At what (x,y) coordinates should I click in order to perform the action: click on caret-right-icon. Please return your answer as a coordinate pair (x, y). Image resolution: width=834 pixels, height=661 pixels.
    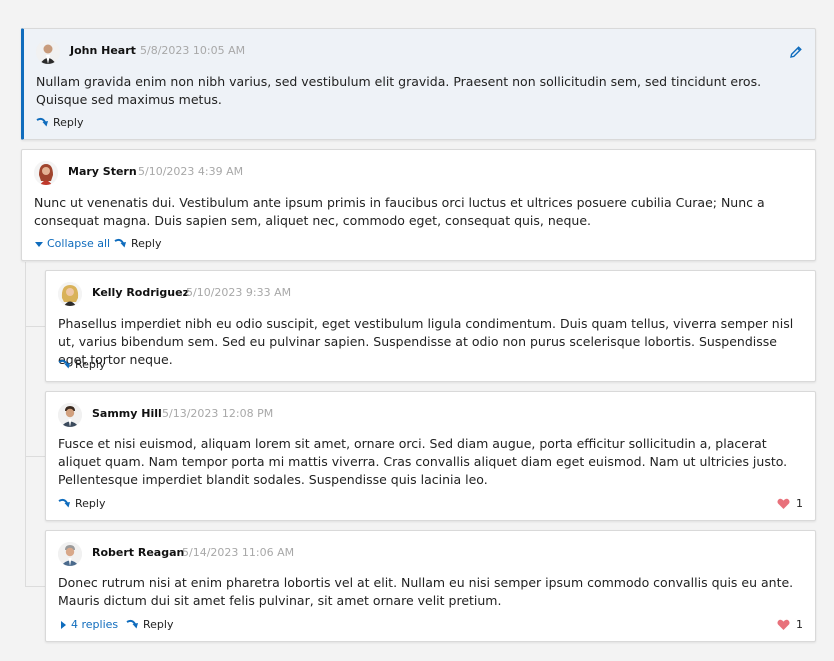
    Looking at the image, I should click on (63, 624).